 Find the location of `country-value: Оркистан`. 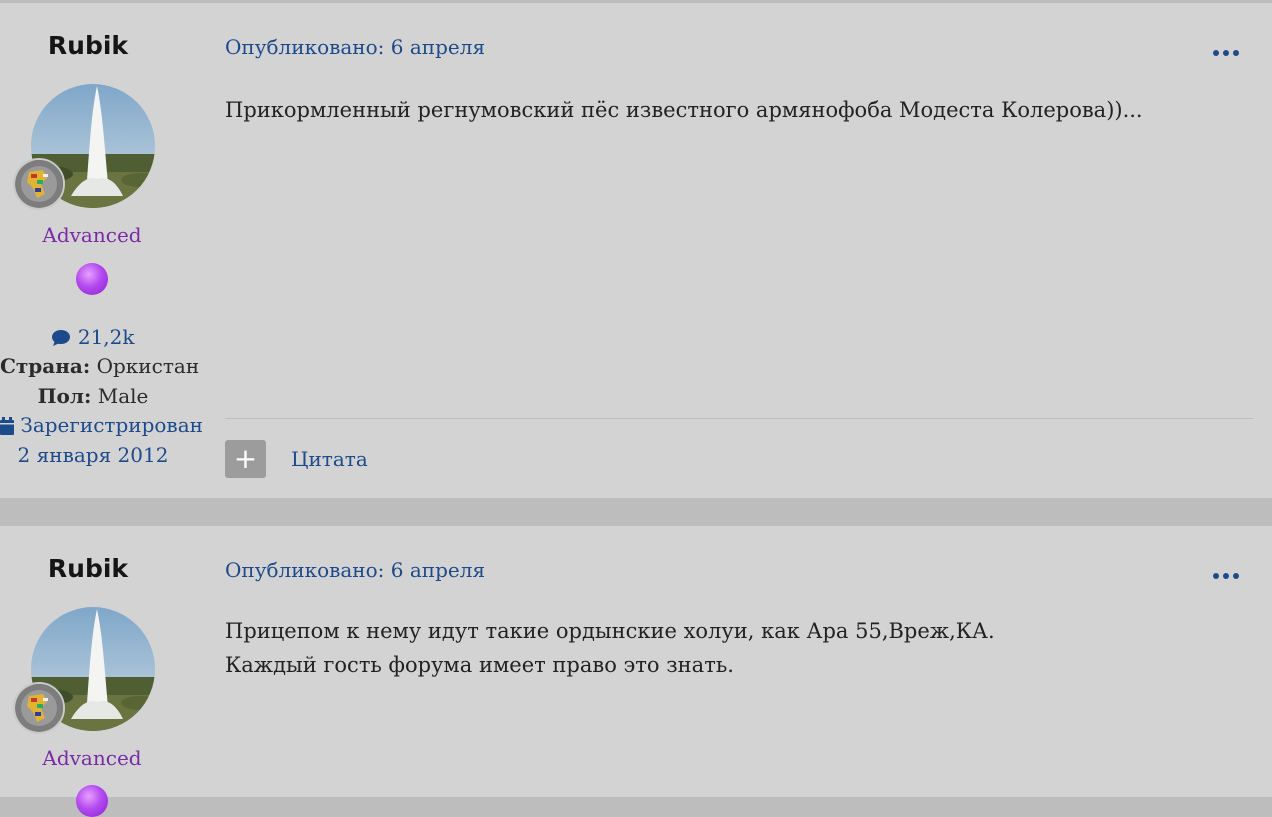

country-value: Оркистан is located at coordinates (148, 366).